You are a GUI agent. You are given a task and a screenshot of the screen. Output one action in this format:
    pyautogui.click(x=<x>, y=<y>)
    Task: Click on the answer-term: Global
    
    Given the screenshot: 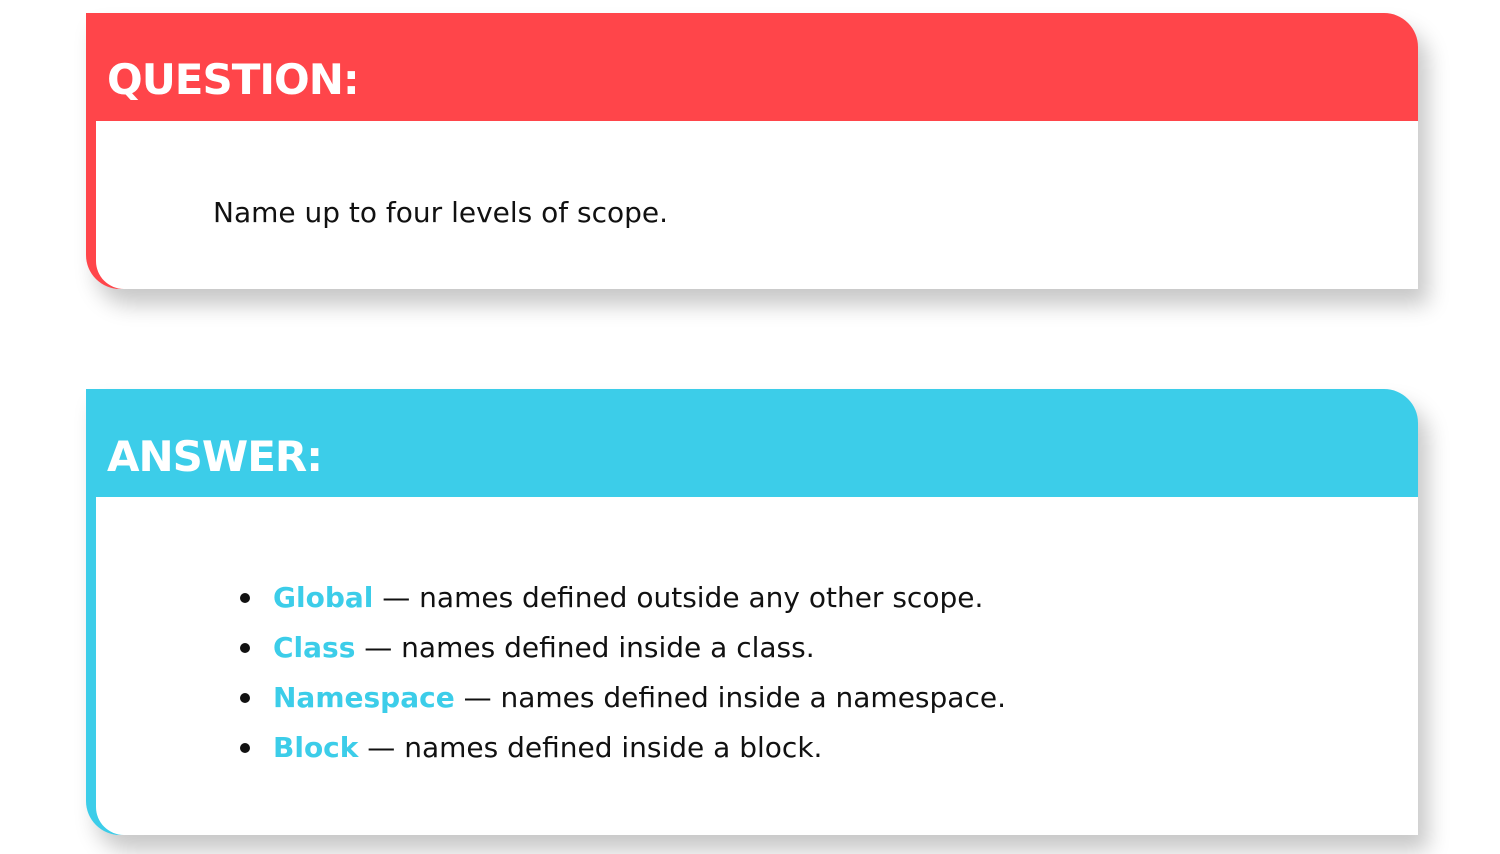 What is the action you would take?
    pyautogui.click(x=323, y=597)
    